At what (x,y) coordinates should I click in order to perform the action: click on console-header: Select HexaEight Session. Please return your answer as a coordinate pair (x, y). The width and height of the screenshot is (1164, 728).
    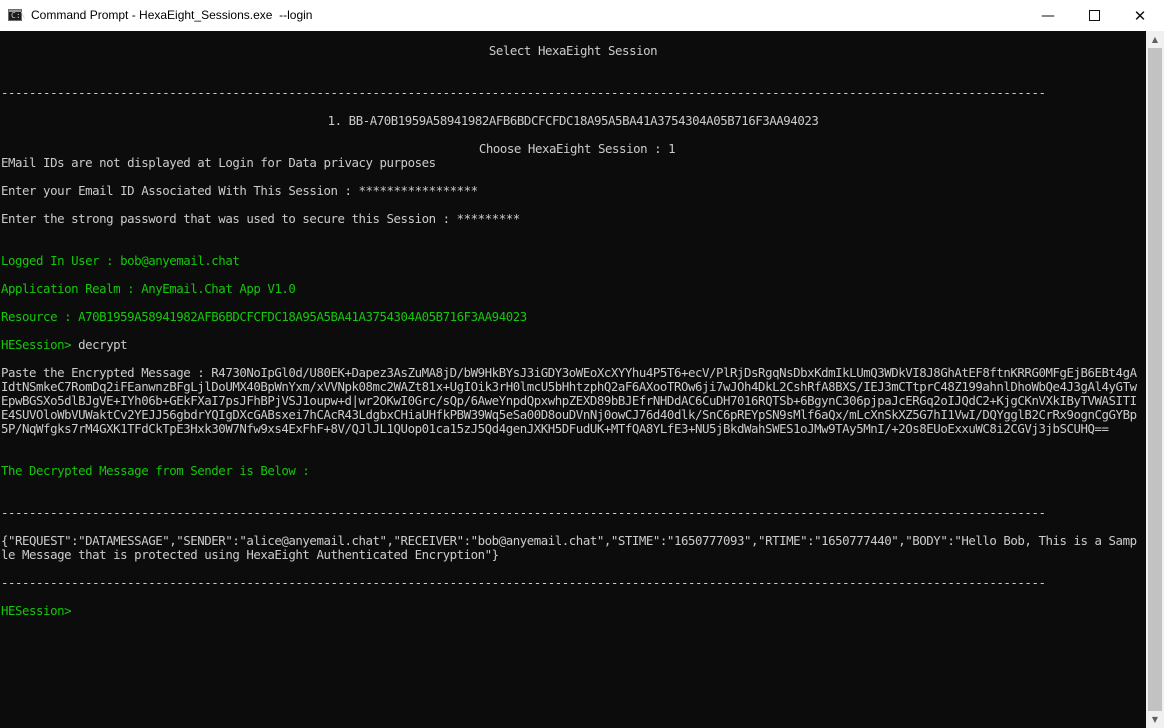
    Looking at the image, I should click on (573, 50).